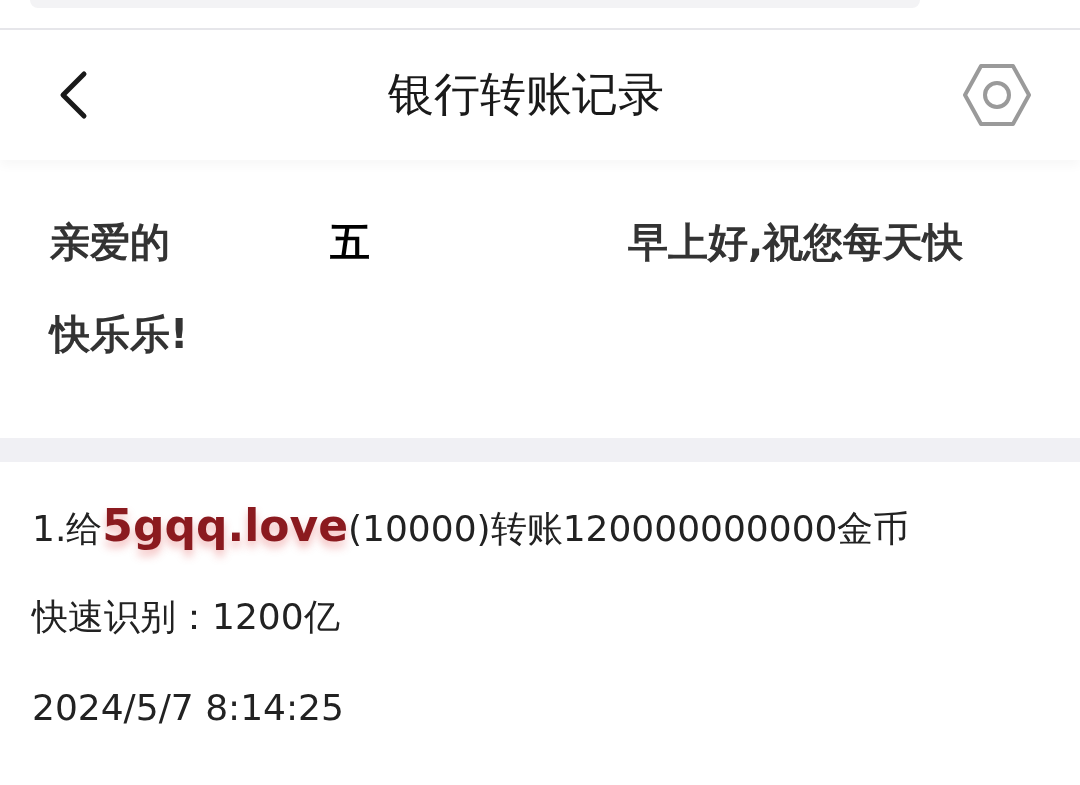 The image size is (1080, 785). Describe the element at coordinates (997, 95) in the screenshot. I see `settings-button` at that location.